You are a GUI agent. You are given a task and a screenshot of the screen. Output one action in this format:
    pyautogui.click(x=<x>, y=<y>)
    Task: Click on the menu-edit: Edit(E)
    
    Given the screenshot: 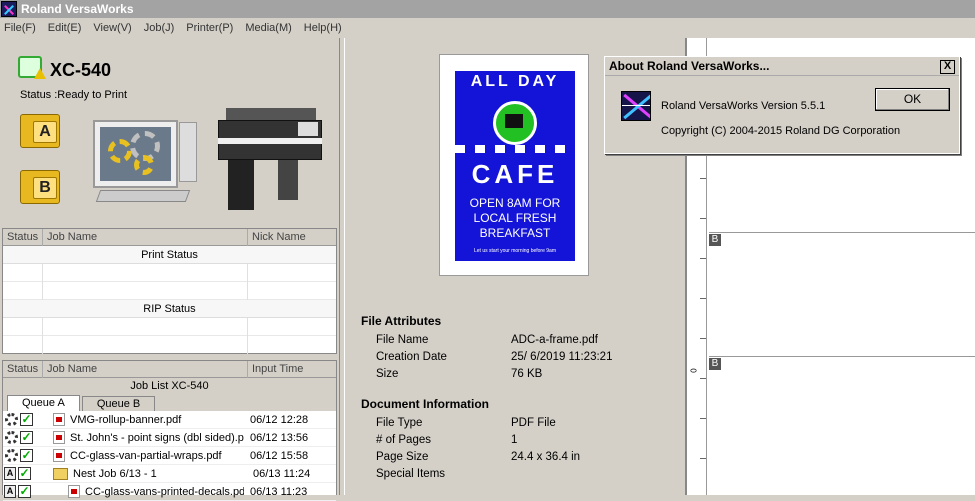 What is the action you would take?
    pyautogui.click(x=65, y=28)
    